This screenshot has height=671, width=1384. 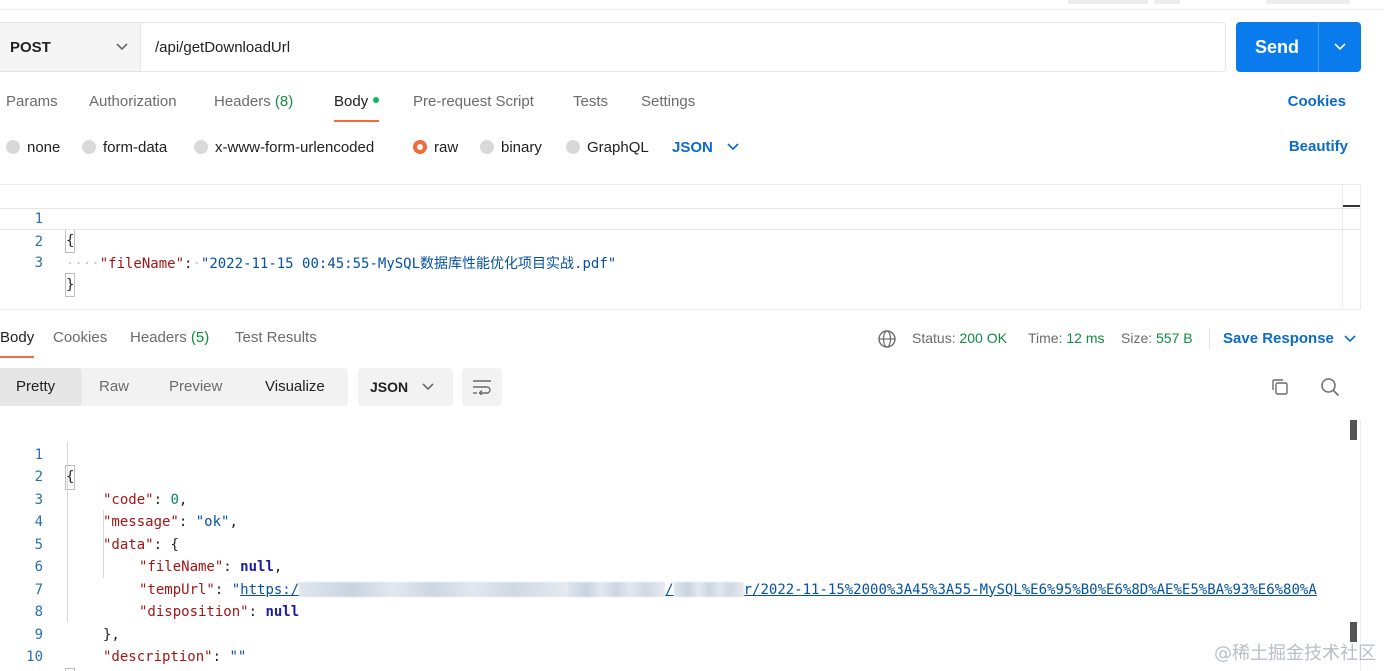 I want to click on tab-label: Test Results, so click(x=276, y=337).